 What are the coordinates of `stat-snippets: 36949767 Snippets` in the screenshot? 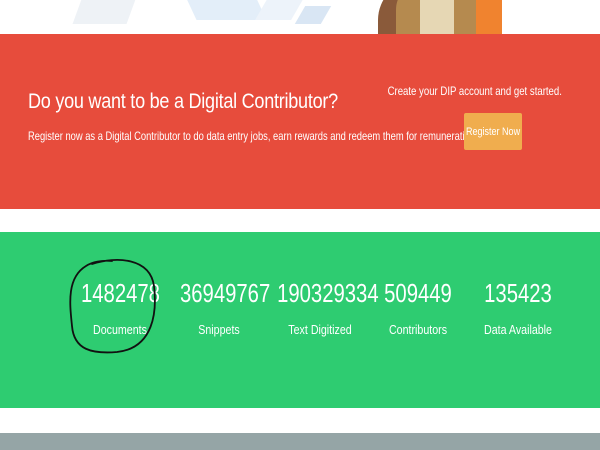 It's located at (220, 307).